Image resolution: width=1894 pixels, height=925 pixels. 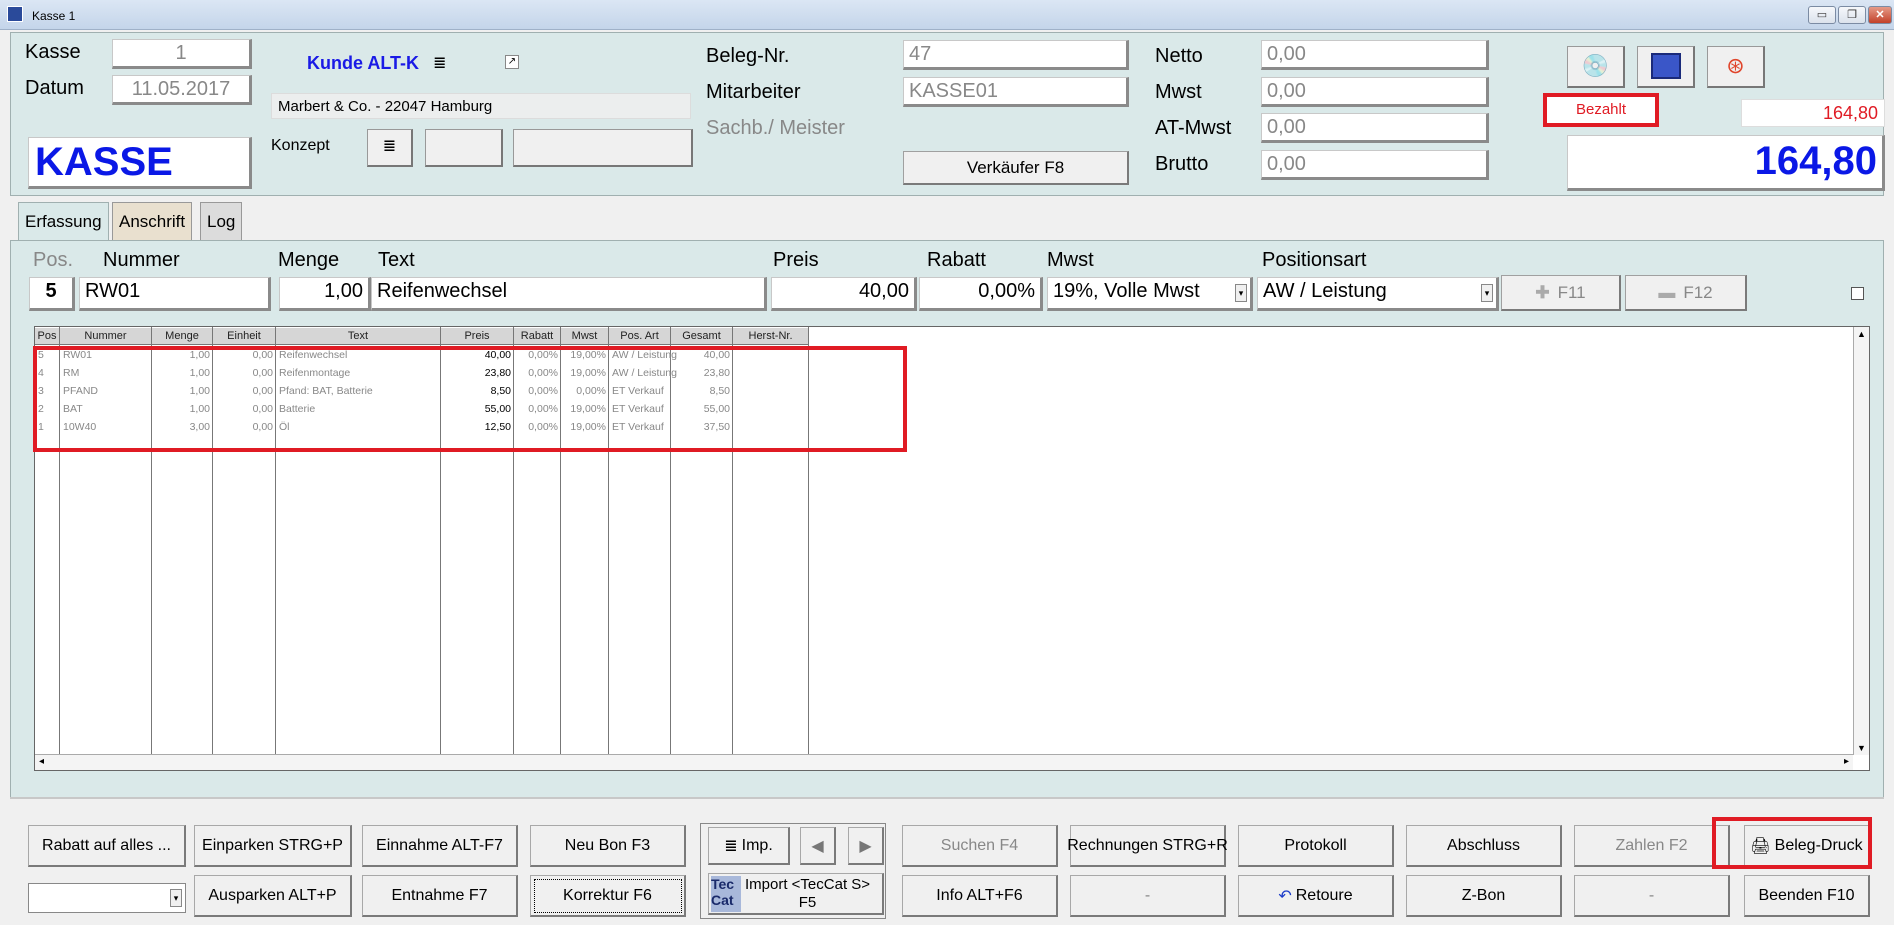 What do you see at coordinates (1596, 67) in the screenshot?
I see `cash-drawer-icon: 💿` at bounding box center [1596, 67].